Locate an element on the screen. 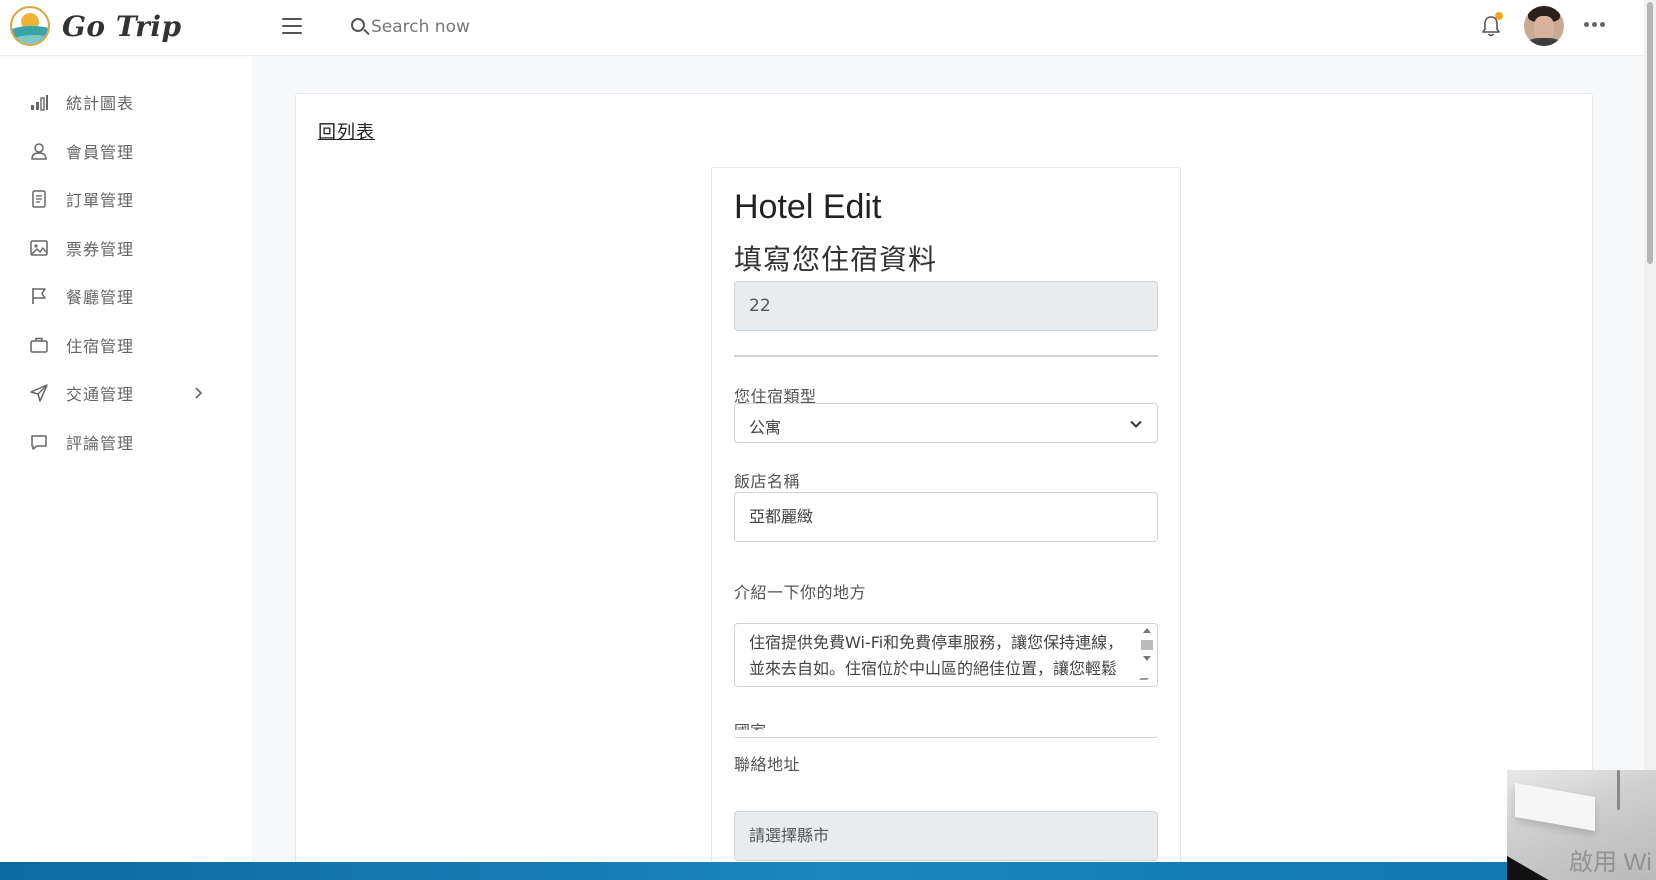 Image resolution: width=1656 pixels, height=880 pixels. bar-chart-icon is located at coordinates (39, 102).